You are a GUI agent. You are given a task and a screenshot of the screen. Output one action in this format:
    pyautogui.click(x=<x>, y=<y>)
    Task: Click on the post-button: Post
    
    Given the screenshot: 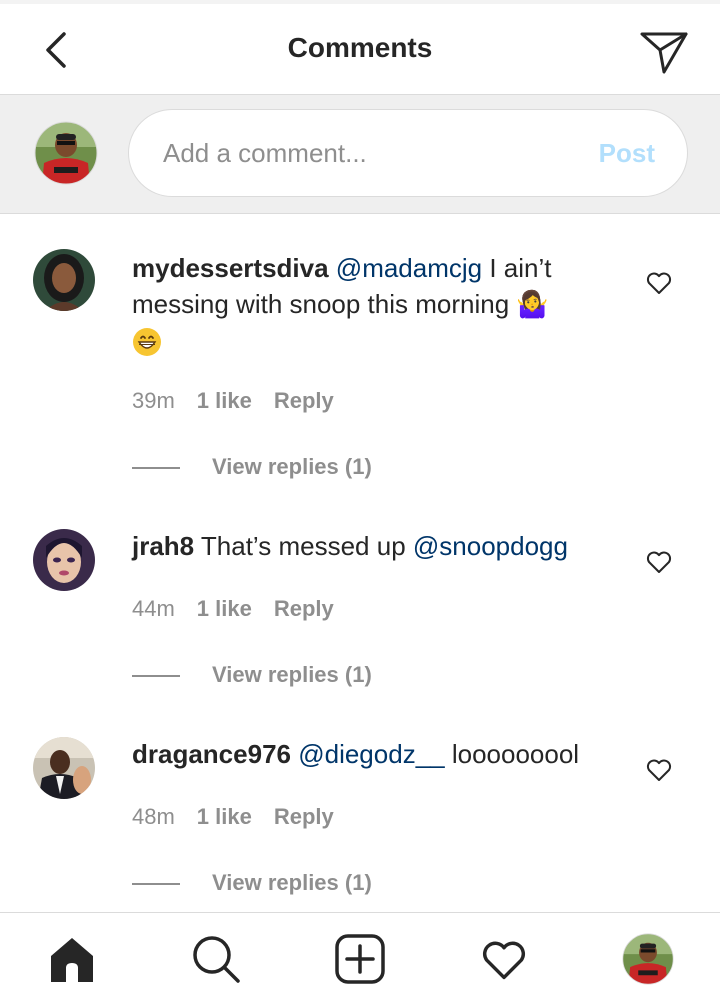 What is the action you would take?
    pyautogui.click(x=627, y=153)
    